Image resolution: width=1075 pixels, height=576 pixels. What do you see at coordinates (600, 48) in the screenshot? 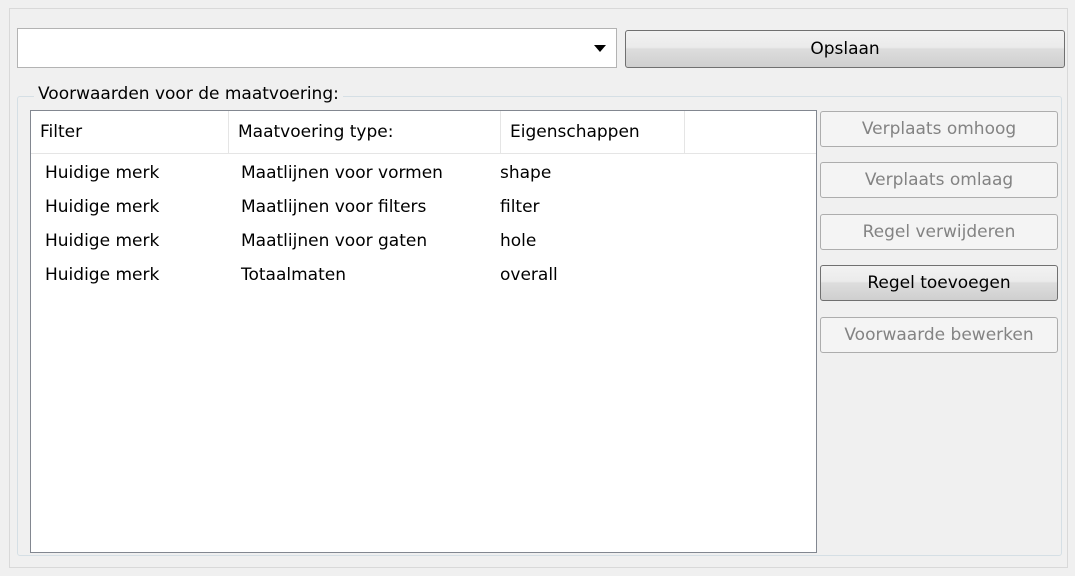
I see `chevron-down-icon` at bounding box center [600, 48].